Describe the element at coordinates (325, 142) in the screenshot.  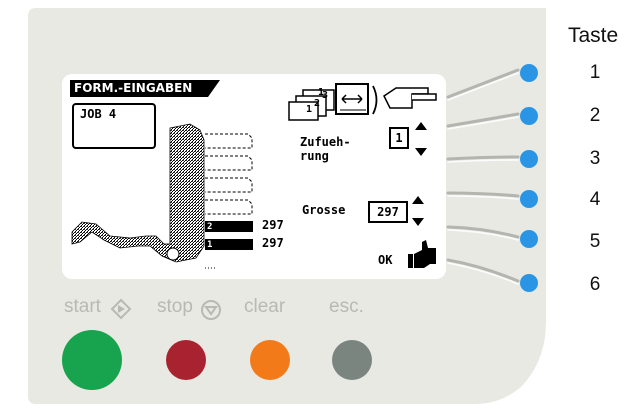
I see `zufuehrung-label-line1: Zufueh-` at that location.